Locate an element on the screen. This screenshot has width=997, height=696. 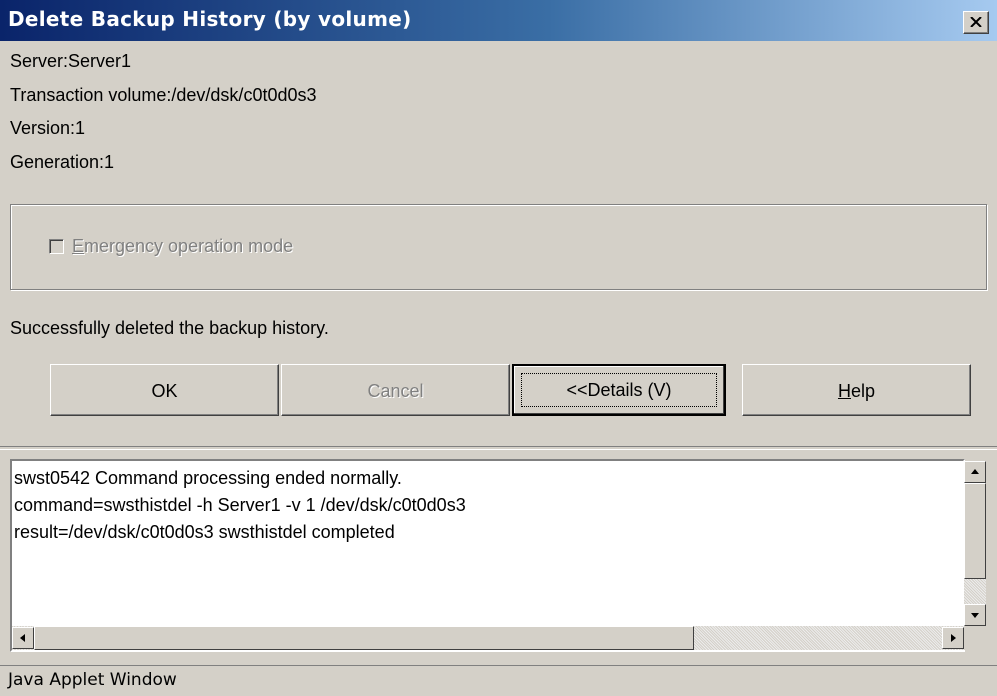
close-icon is located at coordinates (976, 22).